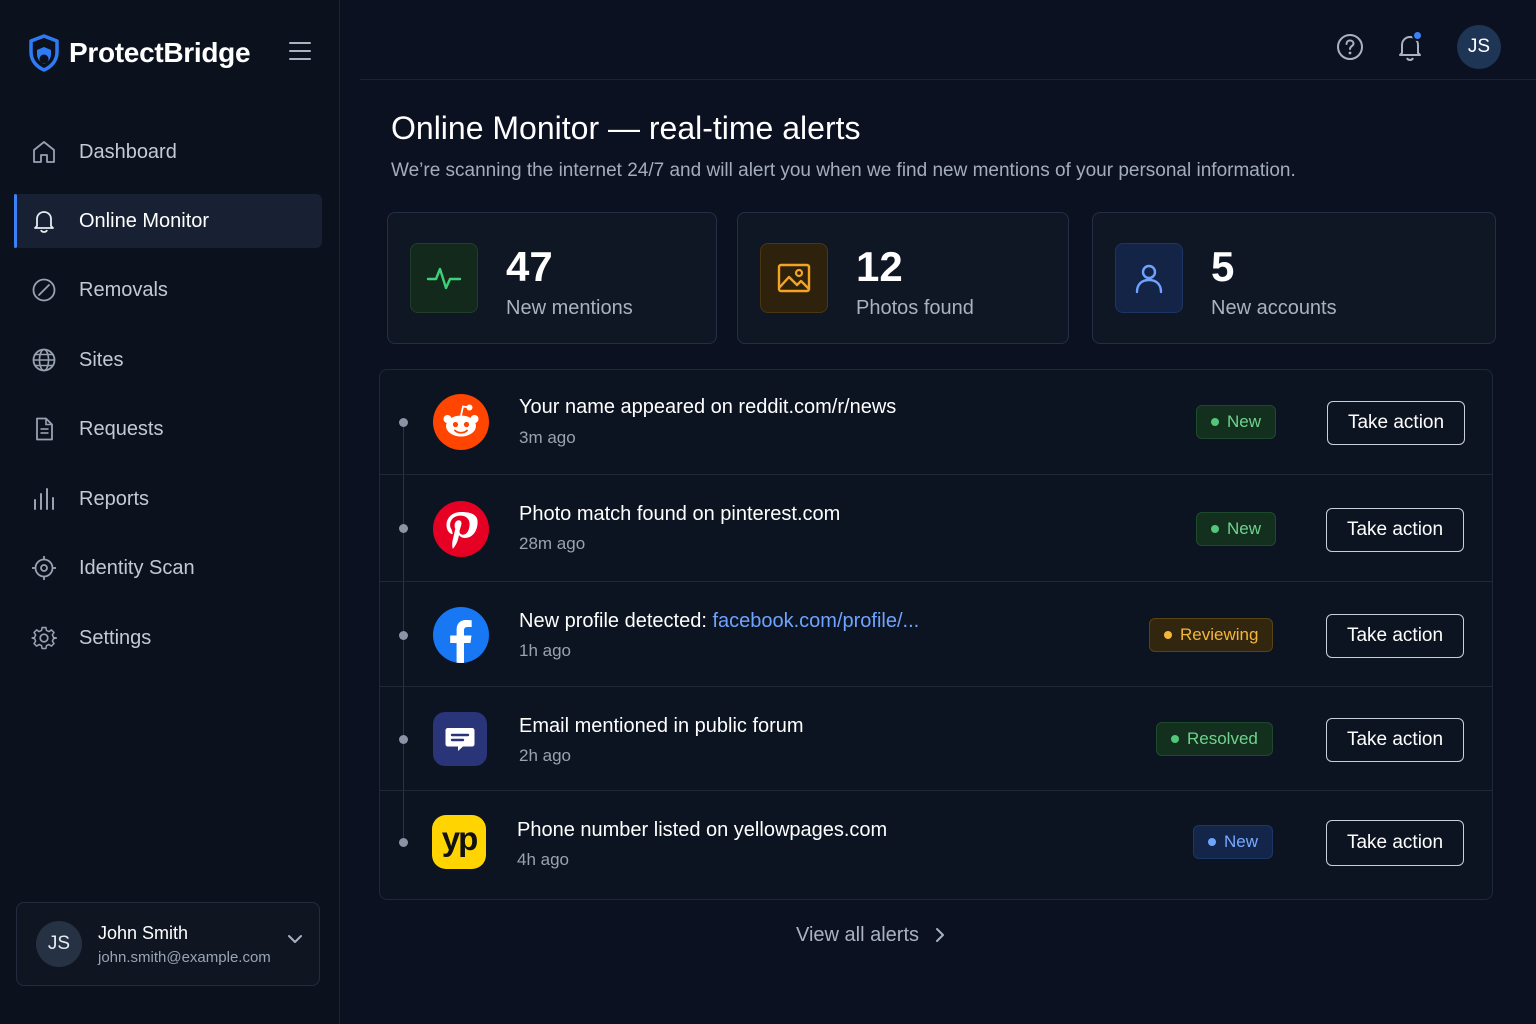 This screenshot has width=1536, height=1024. Describe the element at coordinates (295, 939) in the screenshot. I see `chevron-down-icon` at that location.